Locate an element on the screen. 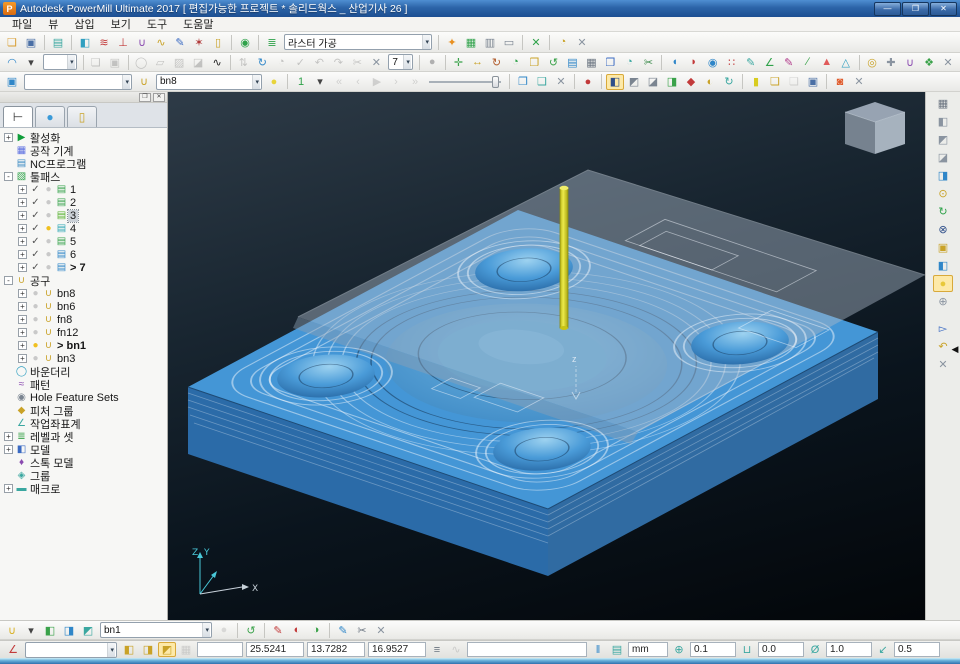 This screenshot has width=960, height=664. coordinate-list-icon: ≡ is located at coordinates (437, 649).